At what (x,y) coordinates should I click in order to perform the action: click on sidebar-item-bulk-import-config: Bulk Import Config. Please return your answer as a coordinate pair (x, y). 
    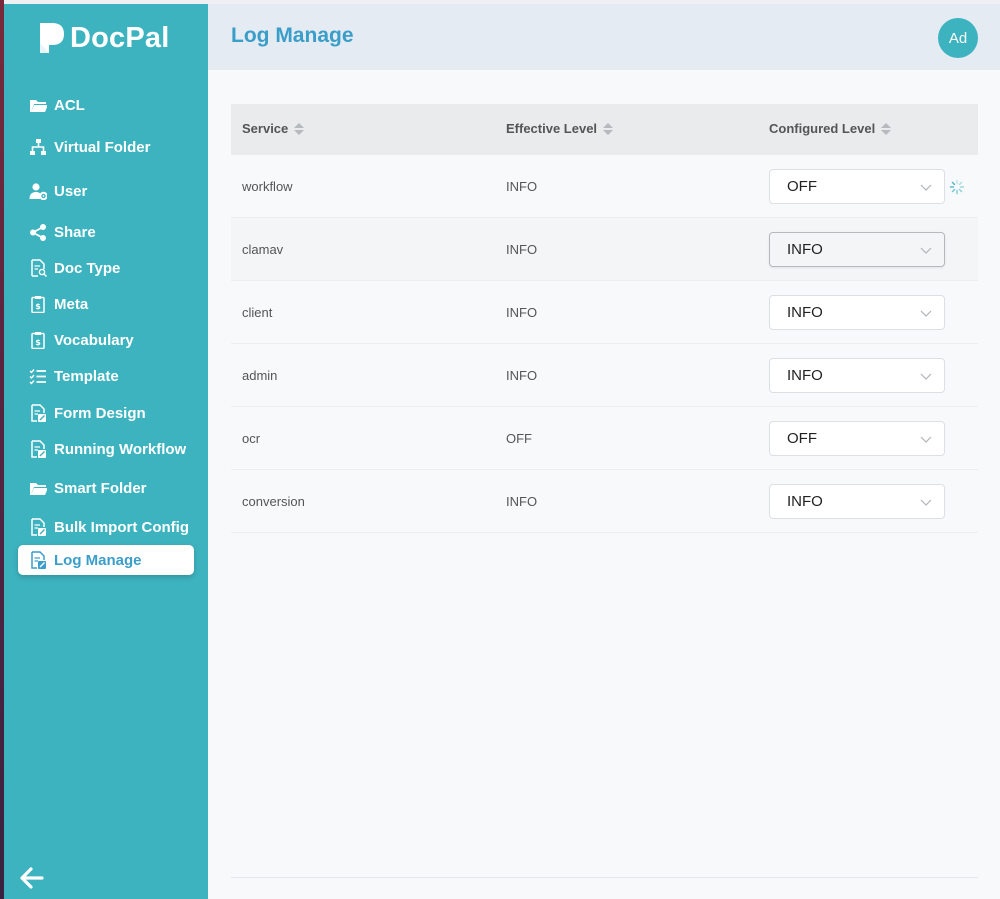
    Looking at the image, I should click on (106, 527).